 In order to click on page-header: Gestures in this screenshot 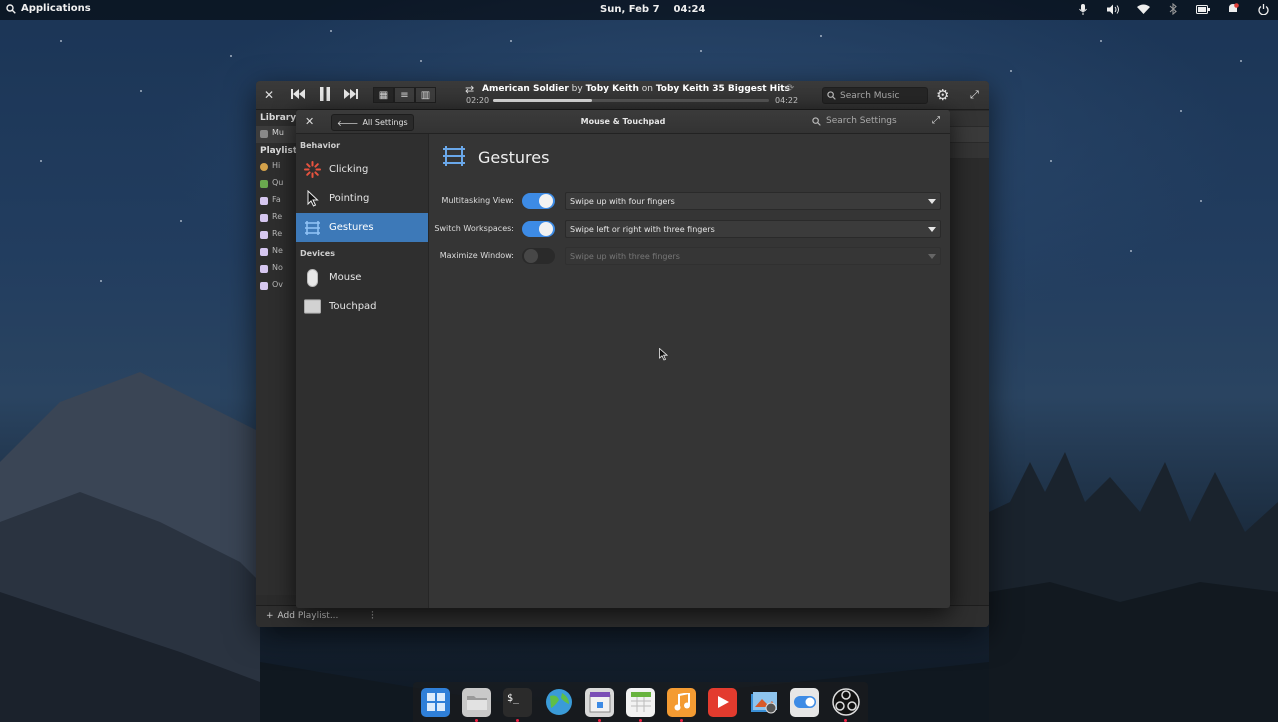, I will do `click(495, 157)`.